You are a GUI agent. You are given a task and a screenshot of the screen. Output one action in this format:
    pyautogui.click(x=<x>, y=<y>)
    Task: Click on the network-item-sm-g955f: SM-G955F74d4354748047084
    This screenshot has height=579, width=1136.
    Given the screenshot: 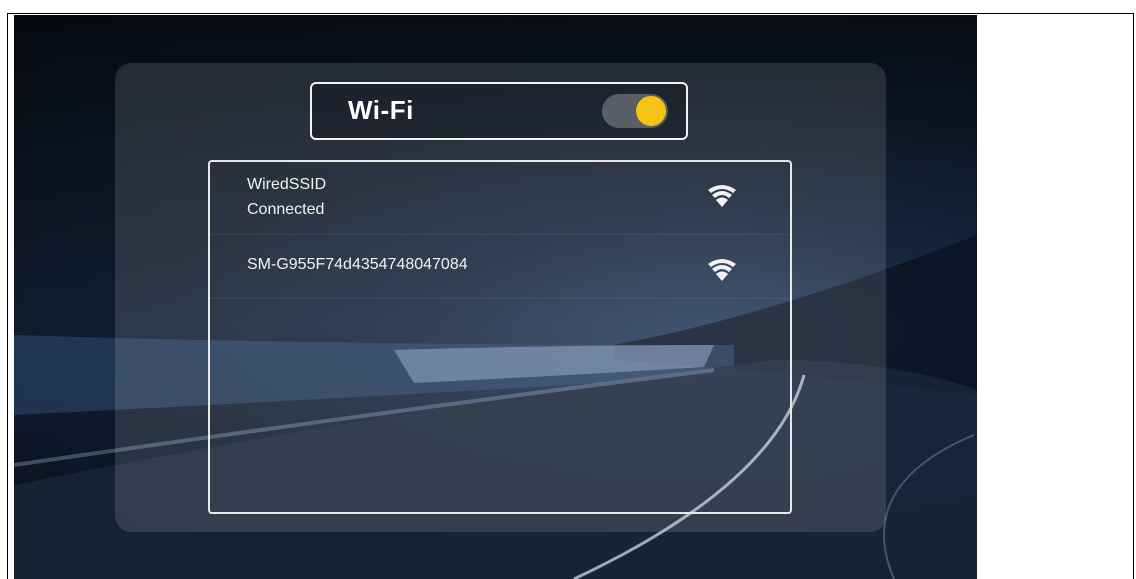 What is the action you would take?
    pyautogui.click(x=500, y=266)
    